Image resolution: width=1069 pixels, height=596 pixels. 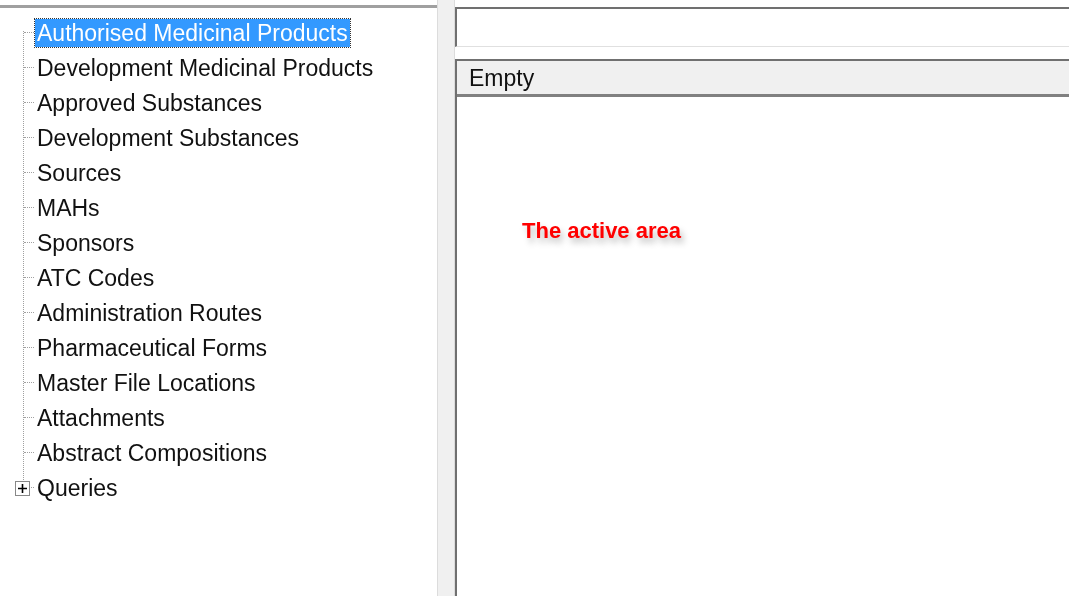 What do you see at coordinates (68, 207) in the screenshot?
I see `tree-item: MAHs` at bounding box center [68, 207].